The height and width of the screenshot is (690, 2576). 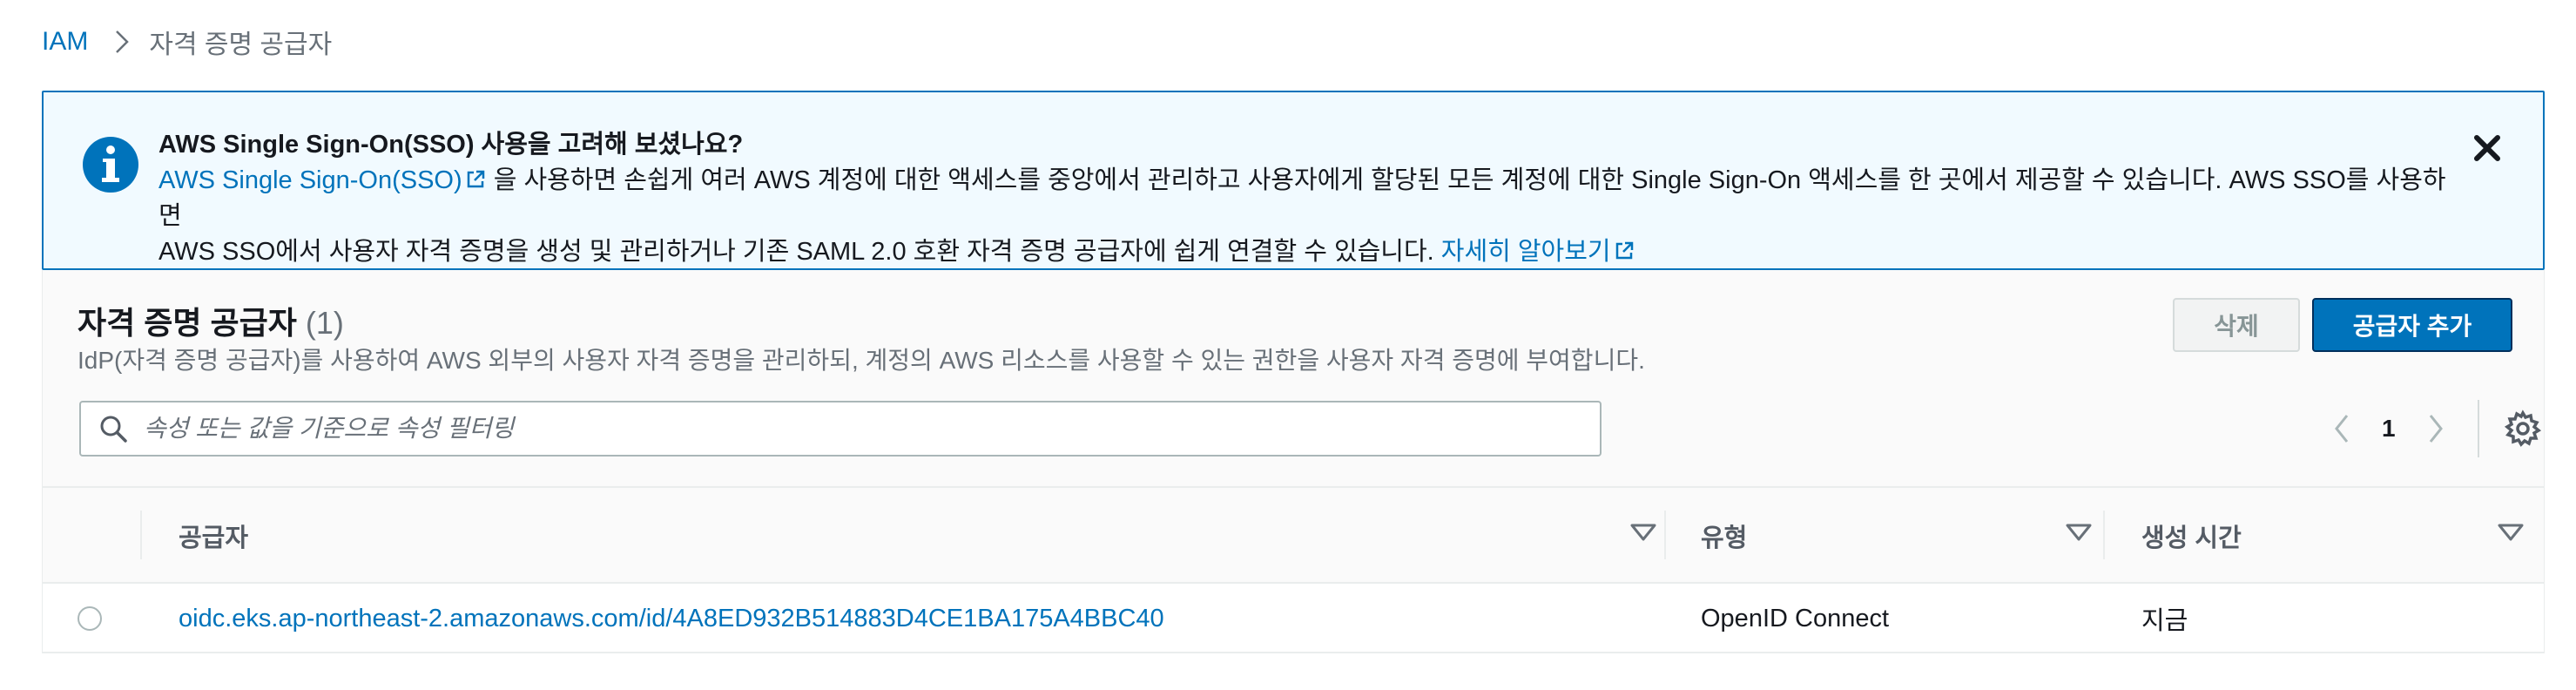 I want to click on table-header: 공급자 유형 생성 시간, so click(x=1293, y=535).